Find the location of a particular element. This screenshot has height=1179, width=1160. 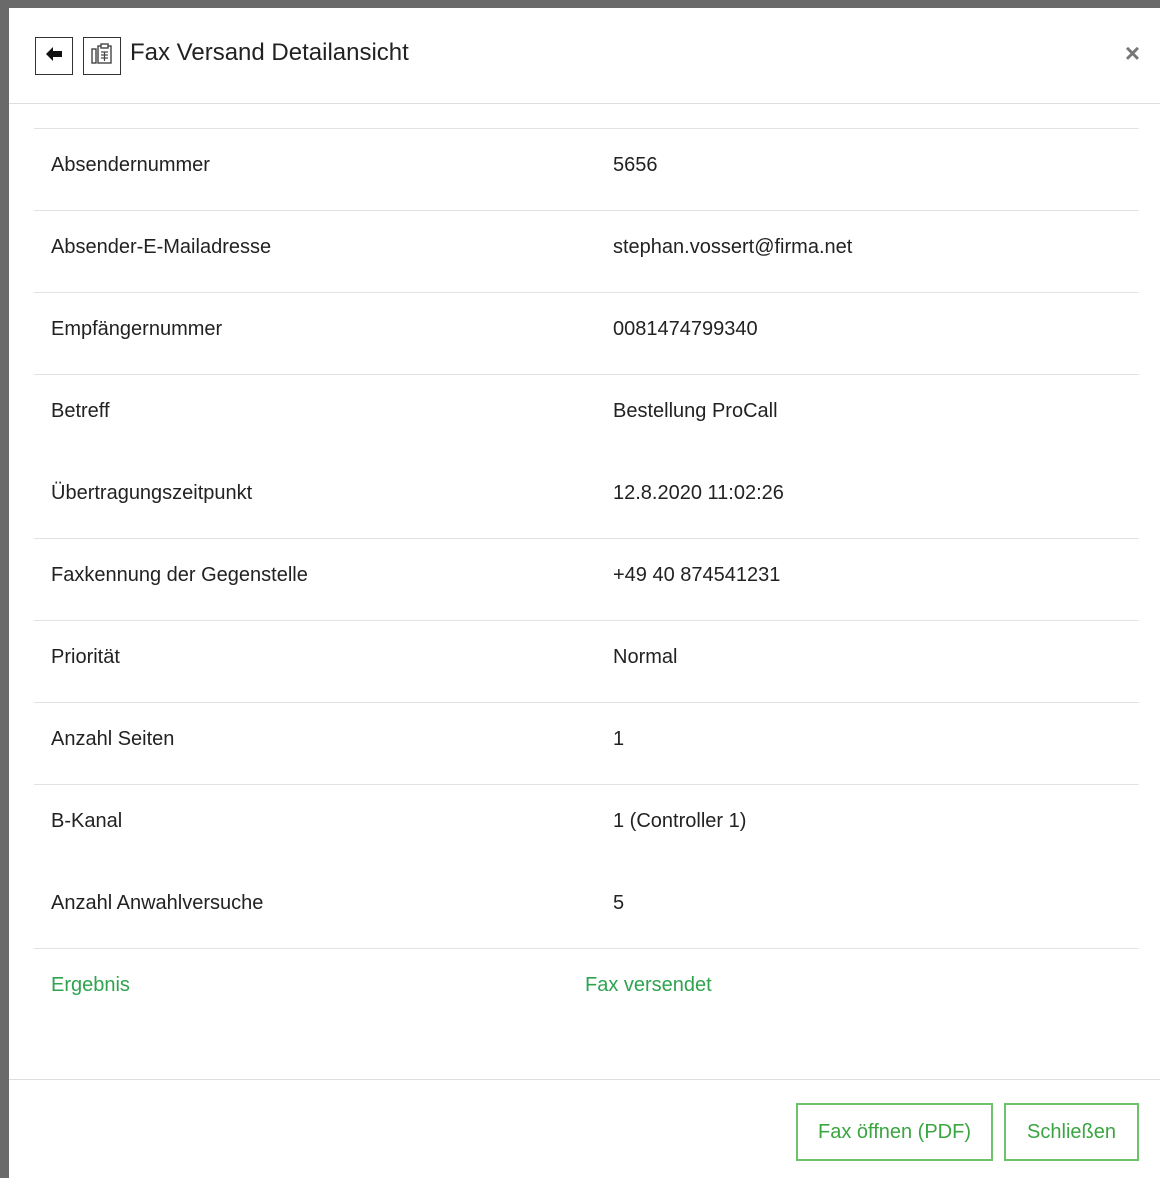

detail-label: Absendernummer is located at coordinates (130, 165).